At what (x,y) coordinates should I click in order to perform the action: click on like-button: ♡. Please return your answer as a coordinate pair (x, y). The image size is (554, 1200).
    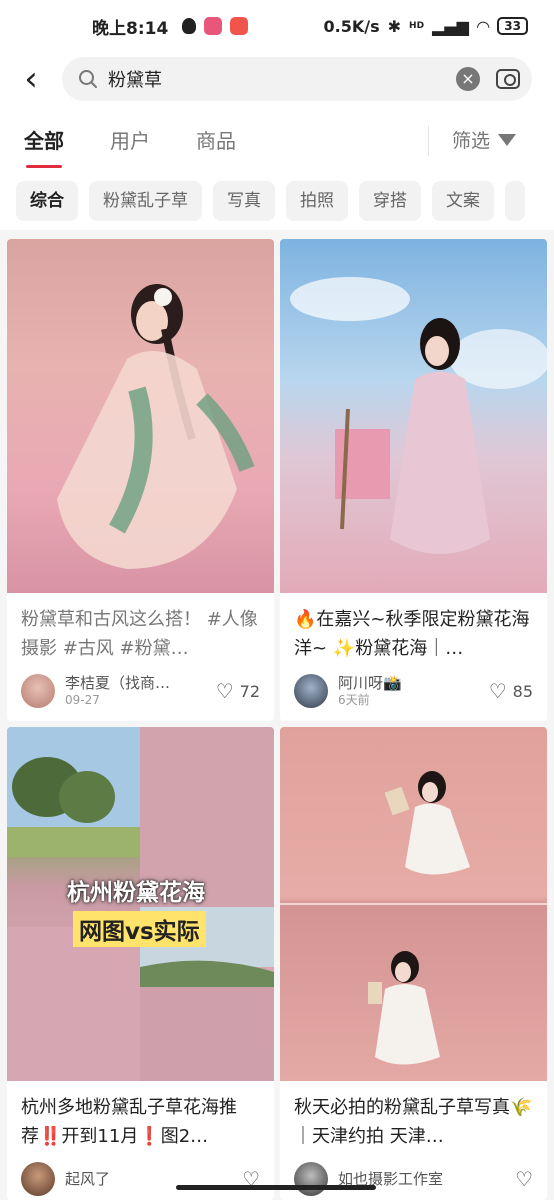
    Looking at the image, I should click on (524, 1179).